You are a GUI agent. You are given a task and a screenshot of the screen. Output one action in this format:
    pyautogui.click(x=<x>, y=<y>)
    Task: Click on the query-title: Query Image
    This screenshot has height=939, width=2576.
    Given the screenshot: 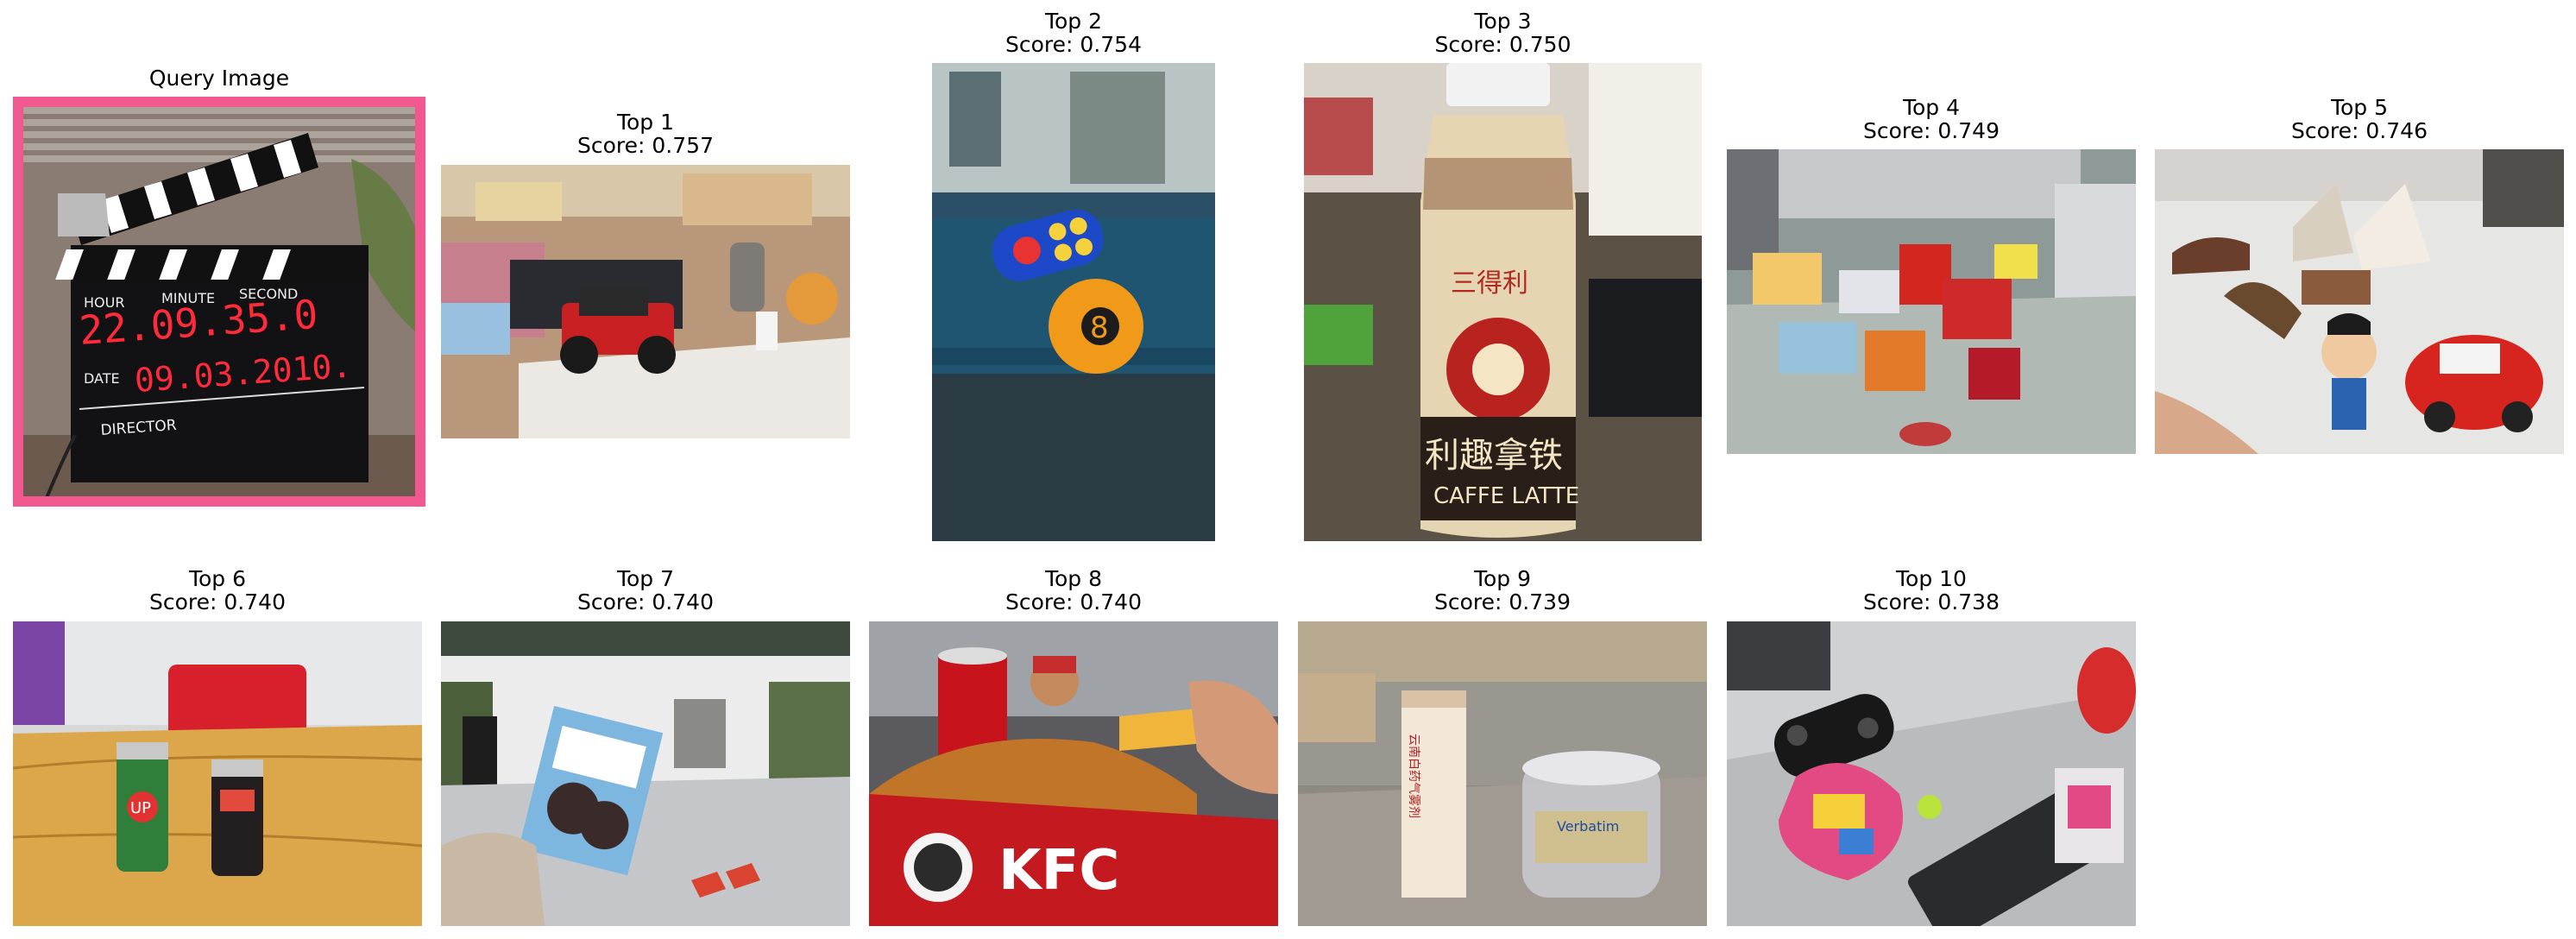 What is the action you would take?
    pyautogui.click(x=219, y=78)
    